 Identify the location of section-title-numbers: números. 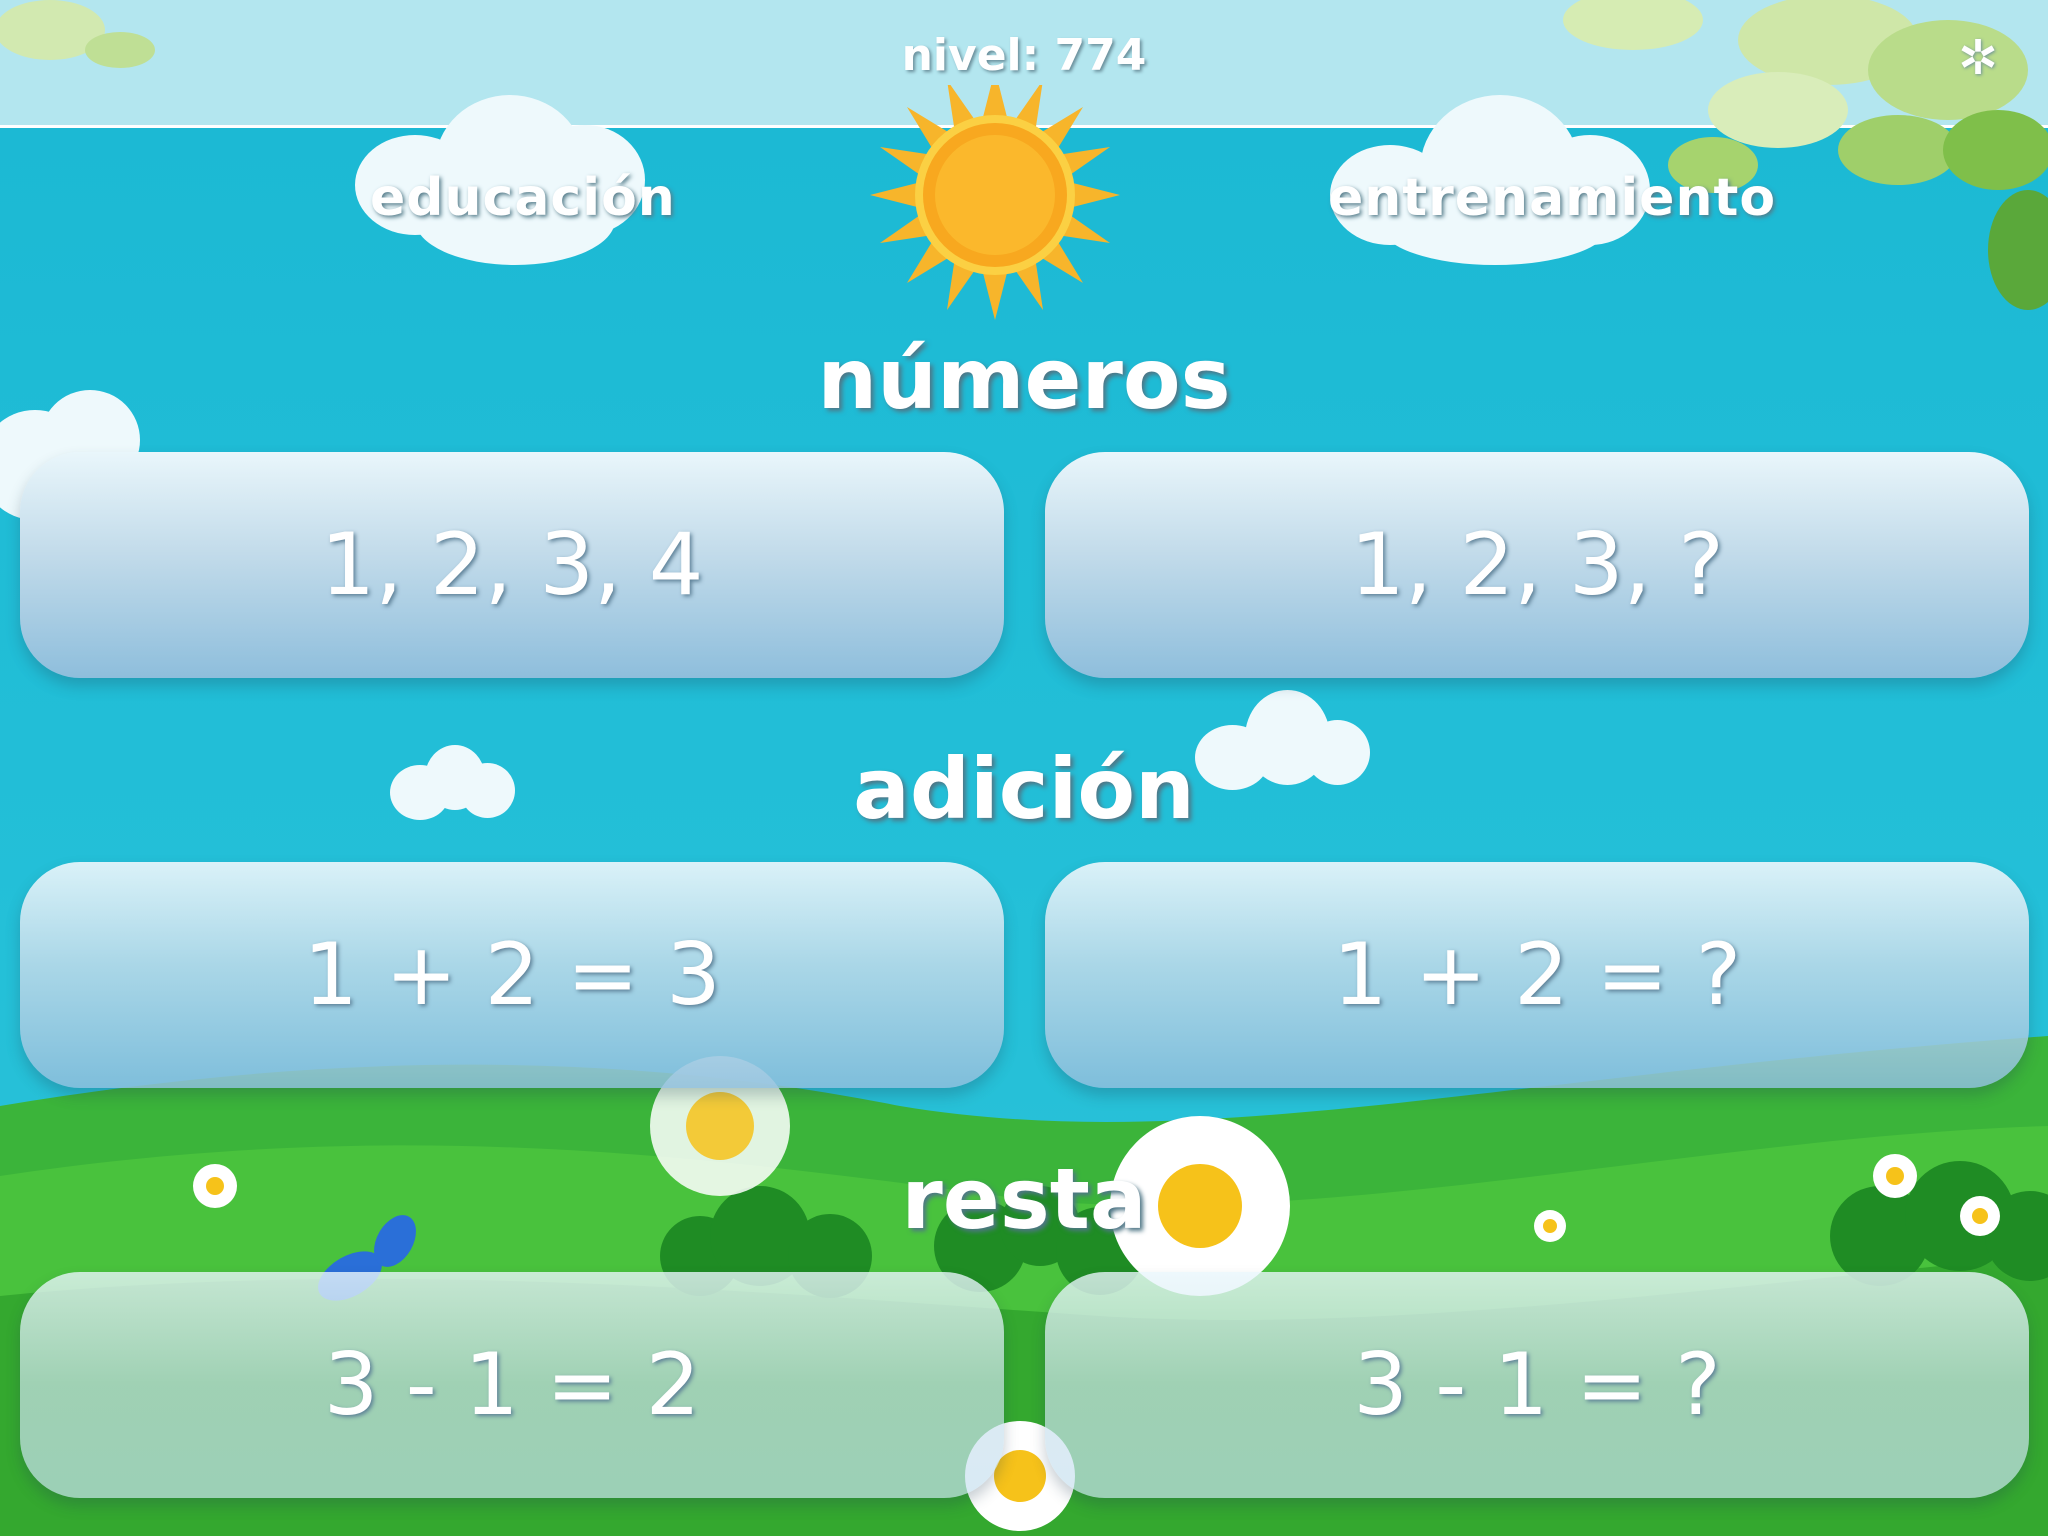
(1024, 379).